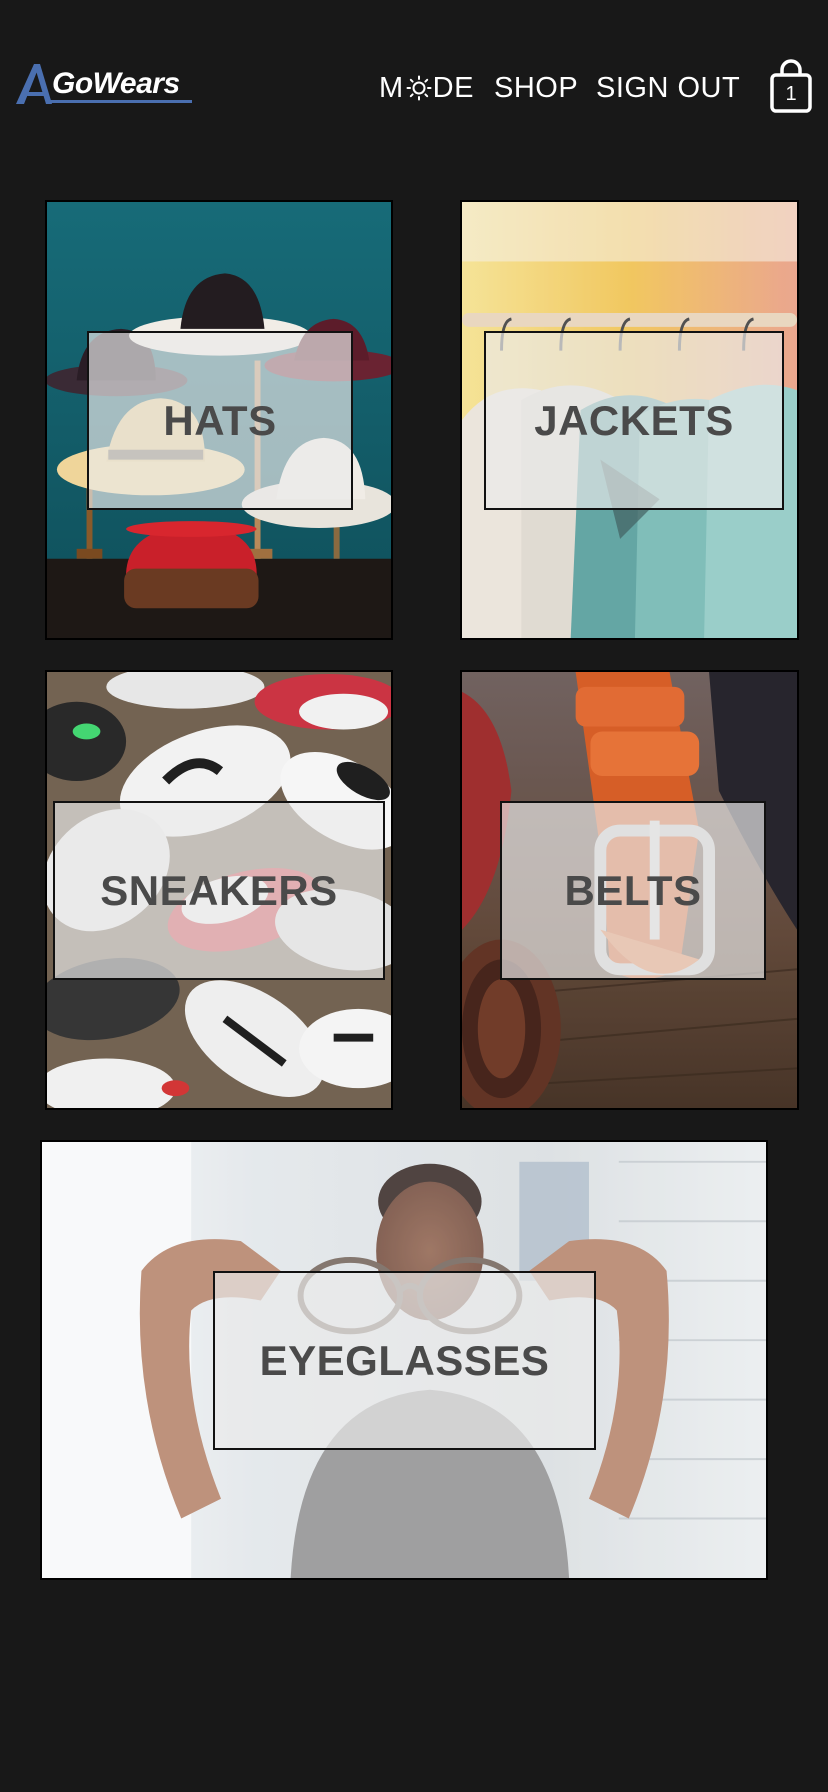  Describe the element at coordinates (453, 88) in the screenshot. I see `mode-label-suffix: DE` at that location.